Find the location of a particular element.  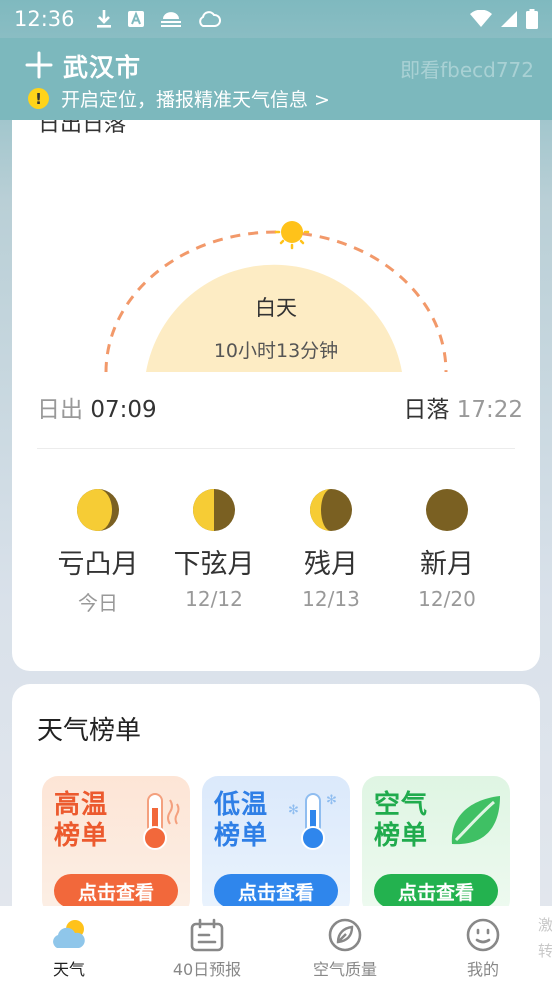

high-temp-ranking-tile: 高温 榜单 点击查看 is located at coordinates (116, 846).